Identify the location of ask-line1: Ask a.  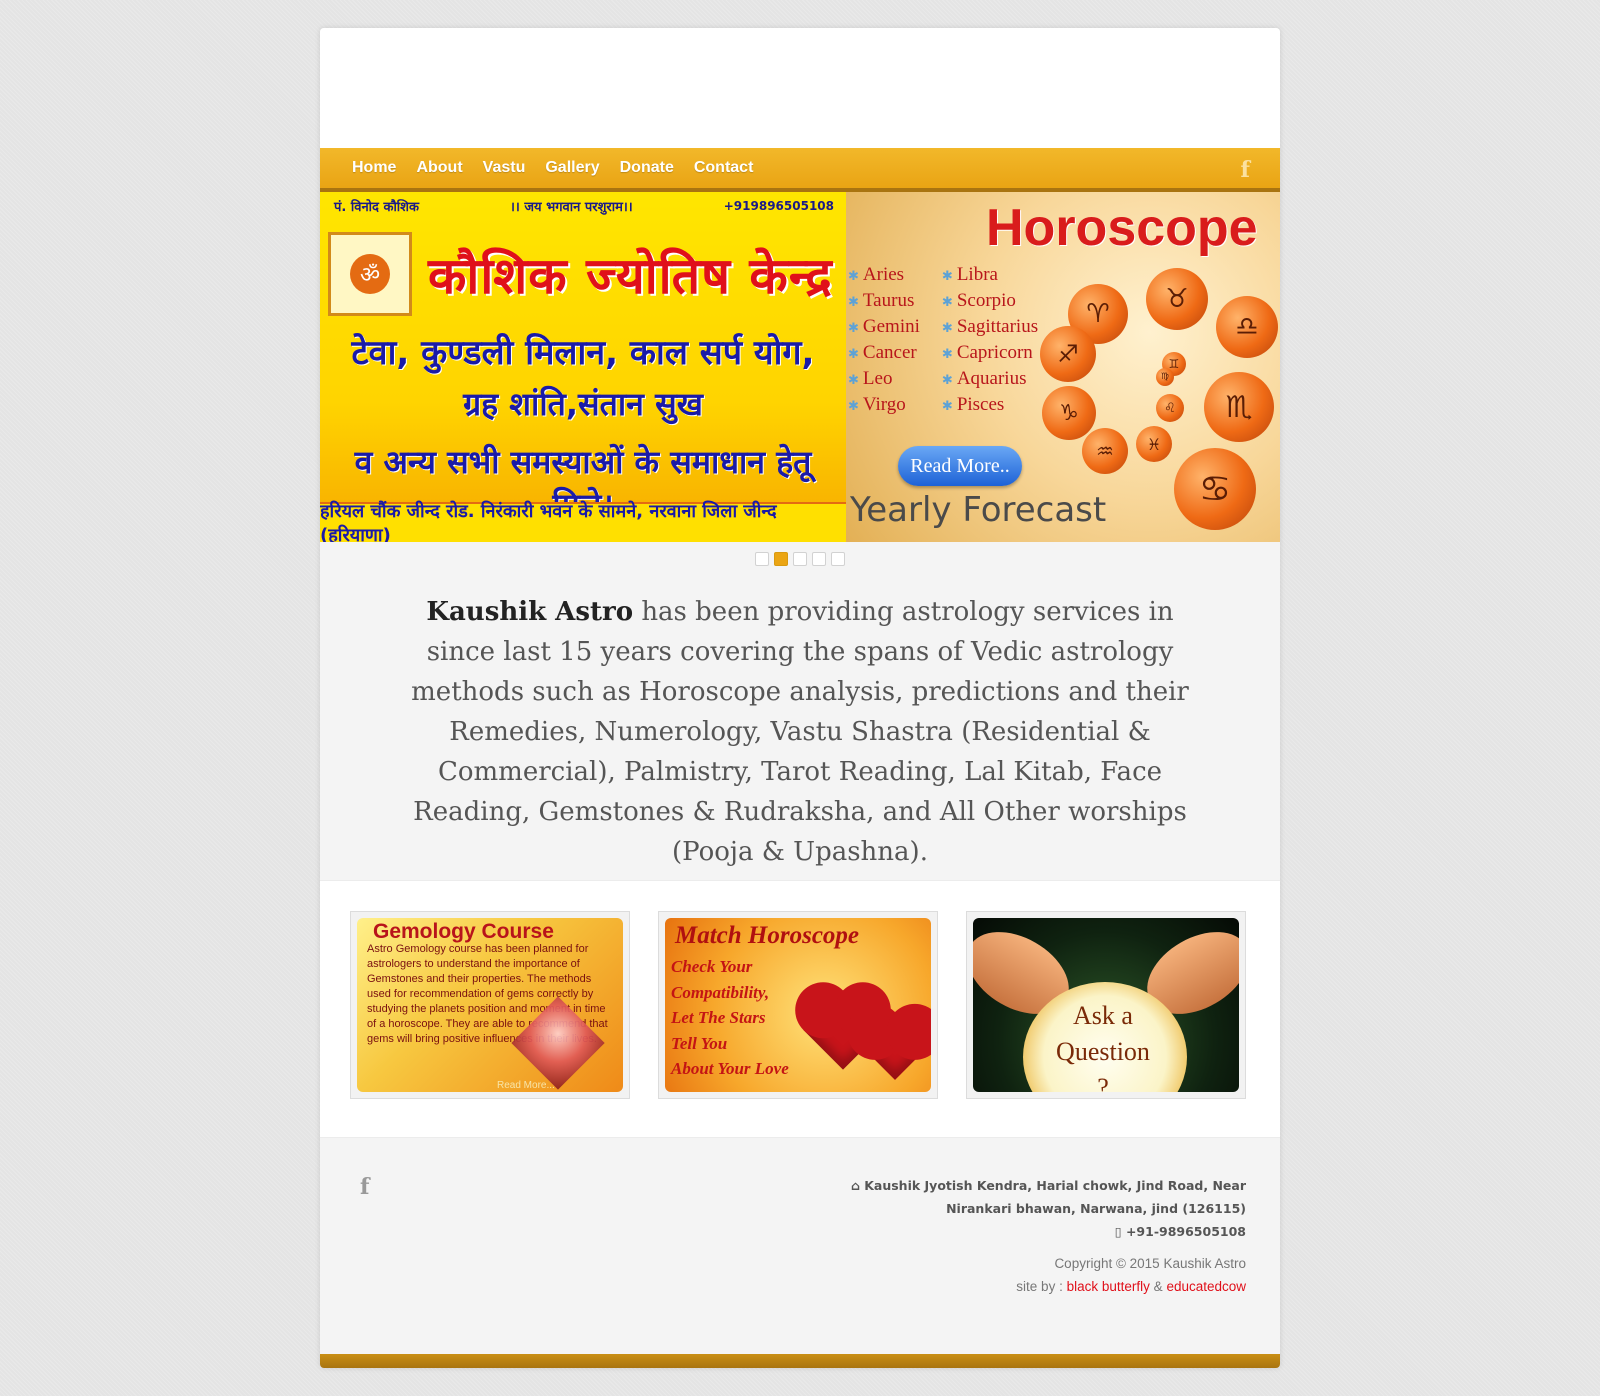
(1103, 1015).